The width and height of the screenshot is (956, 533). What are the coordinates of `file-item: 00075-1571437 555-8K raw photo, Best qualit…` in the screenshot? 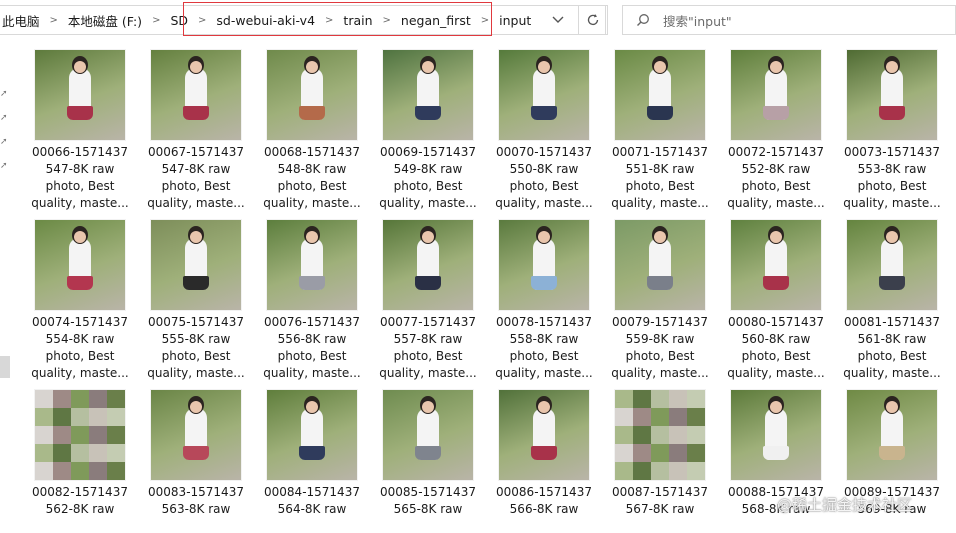 It's located at (196, 301).